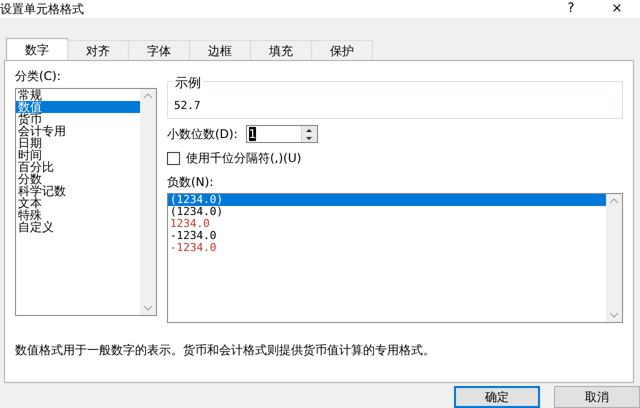 This screenshot has width=640, height=408. What do you see at coordinates (202, 135) in the screenshot?
I see `decimal-places-label: 小数位数(D):` at bounding box center [202, 135].